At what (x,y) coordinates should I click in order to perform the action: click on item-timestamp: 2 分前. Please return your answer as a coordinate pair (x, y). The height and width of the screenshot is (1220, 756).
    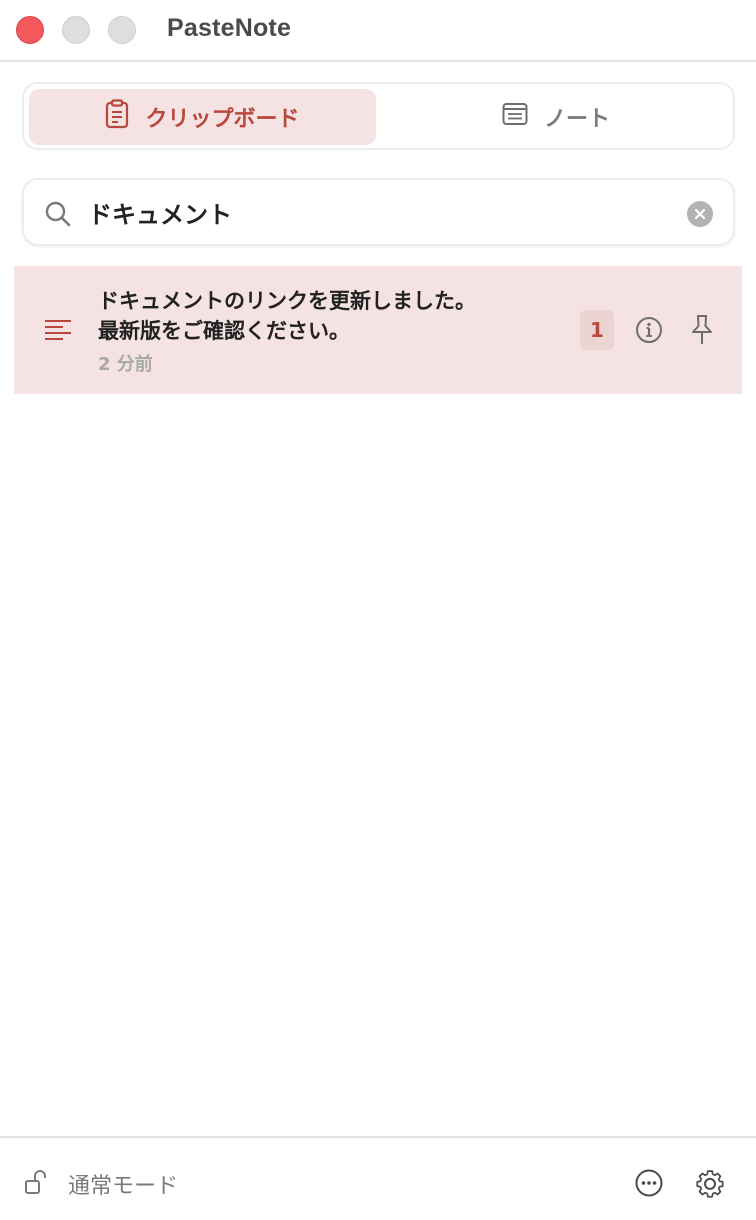
    Looking at the image, I should click on (125, 364).